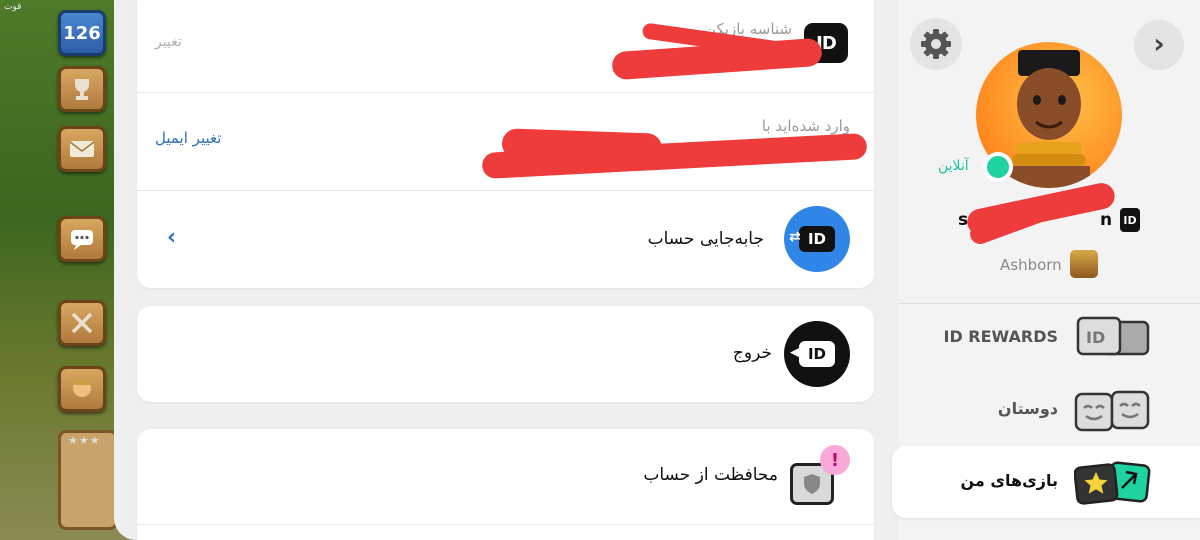 Image resolution: width=1200 pixels, height=540 pixels. I want to click on clash-of-clans-icon, so click(1084, 264).